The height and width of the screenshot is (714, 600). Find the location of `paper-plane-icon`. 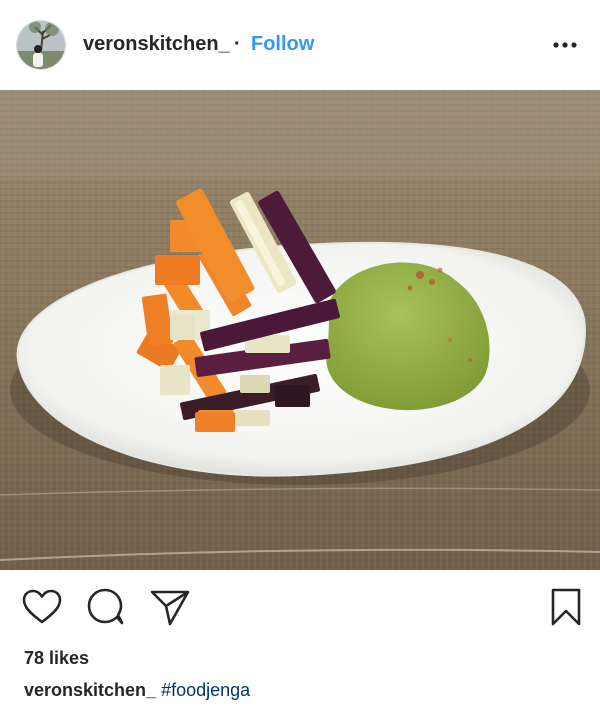

paper-plane-icon is located at coordinates (170, 608).